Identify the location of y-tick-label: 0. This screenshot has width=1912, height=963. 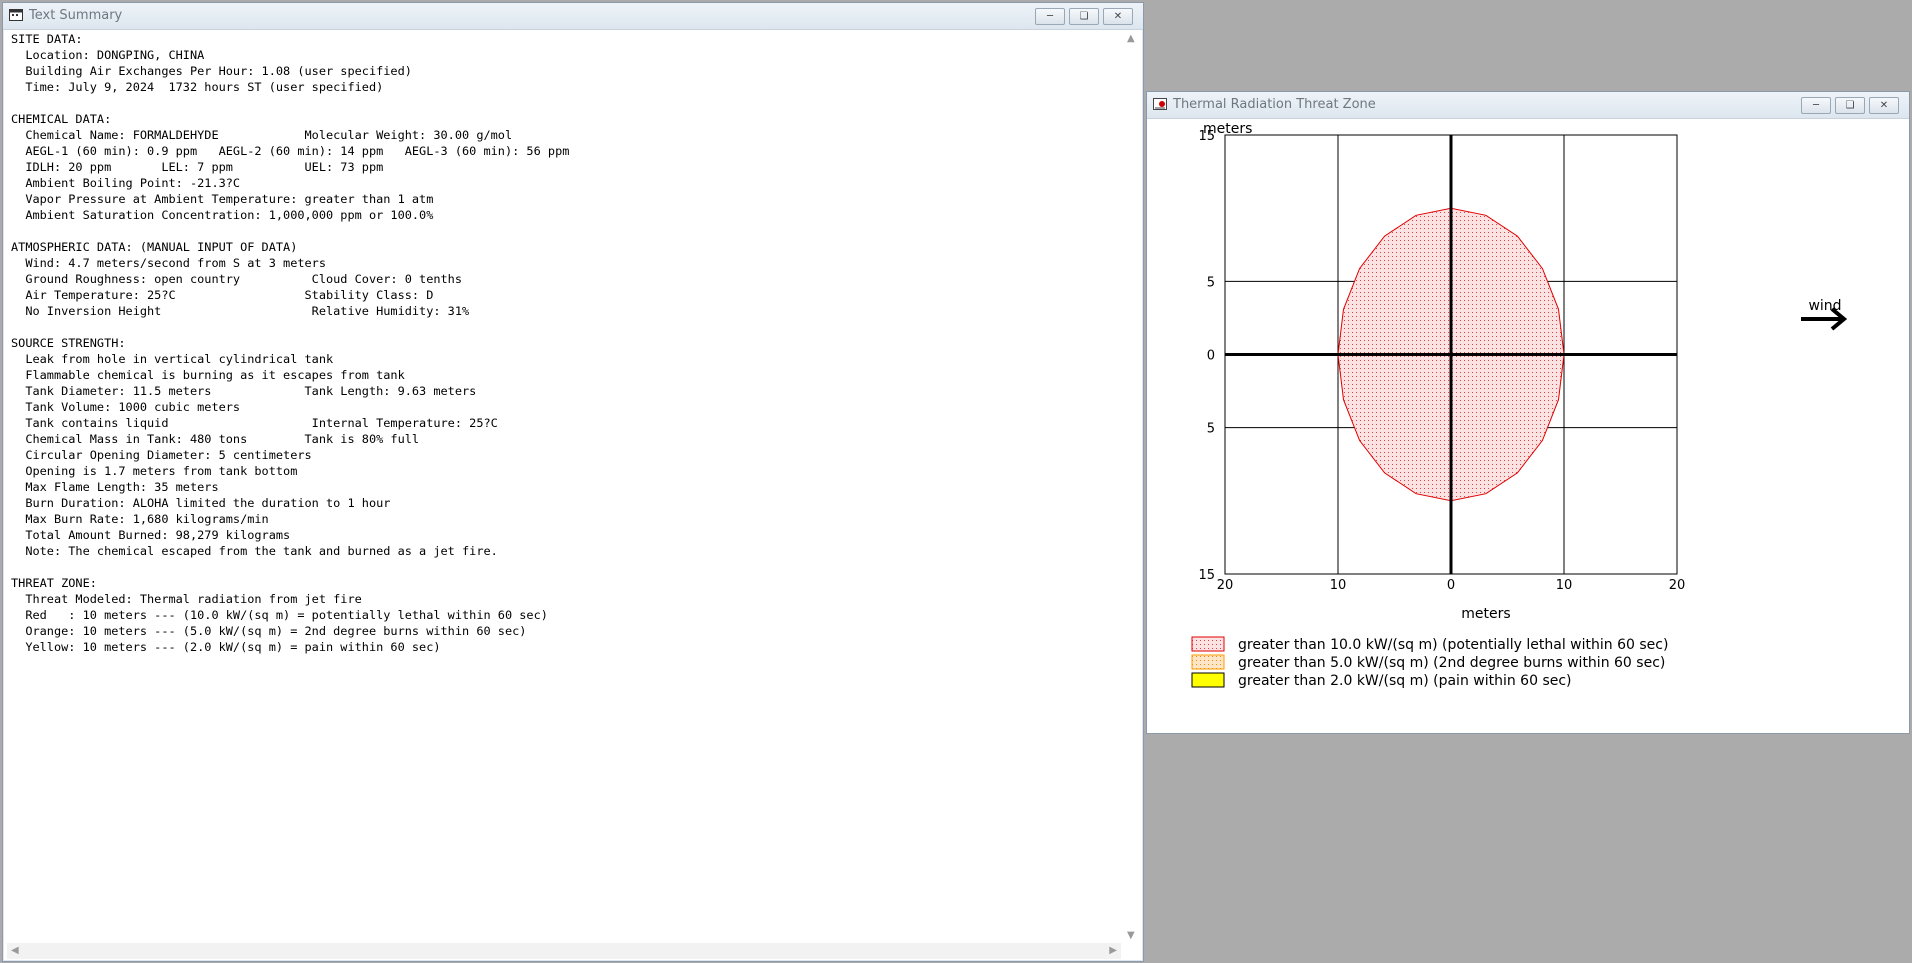
(1211, 356).